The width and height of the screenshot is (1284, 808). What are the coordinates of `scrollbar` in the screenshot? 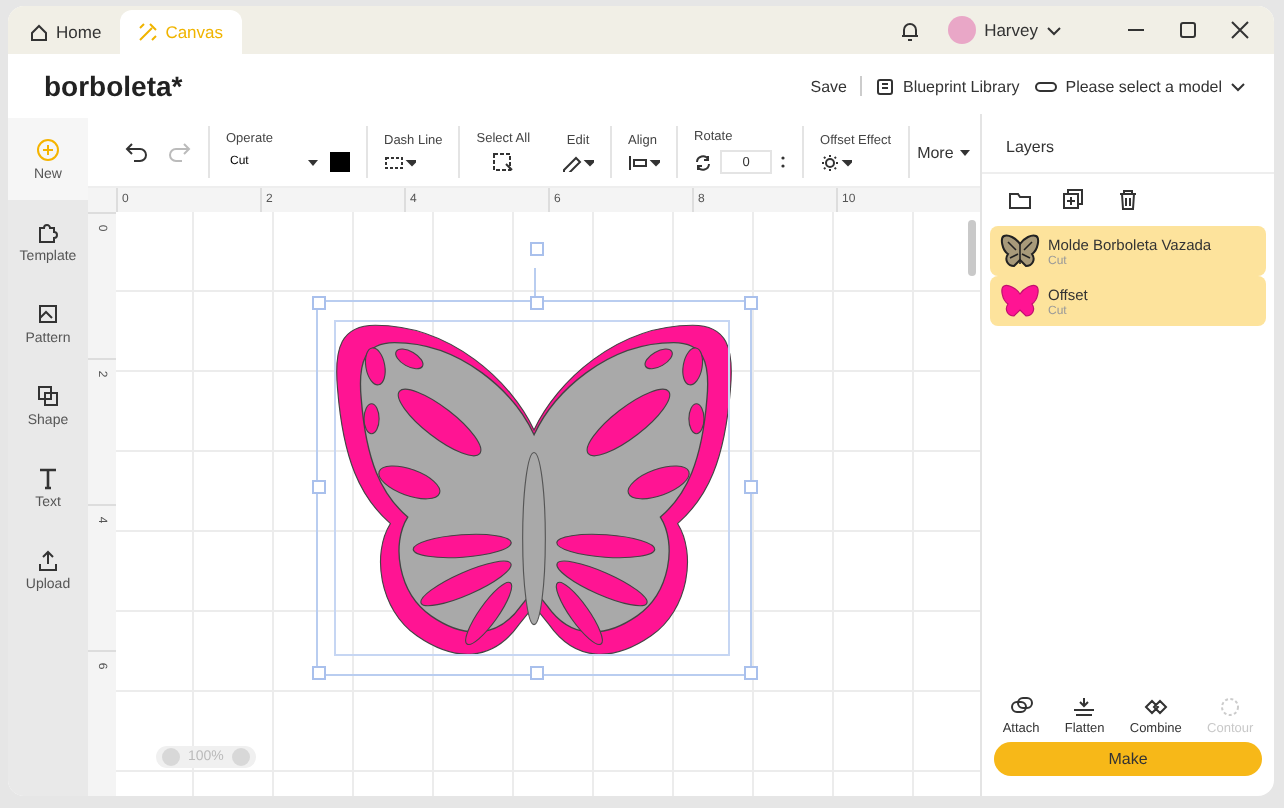 It's located at (972, 248).